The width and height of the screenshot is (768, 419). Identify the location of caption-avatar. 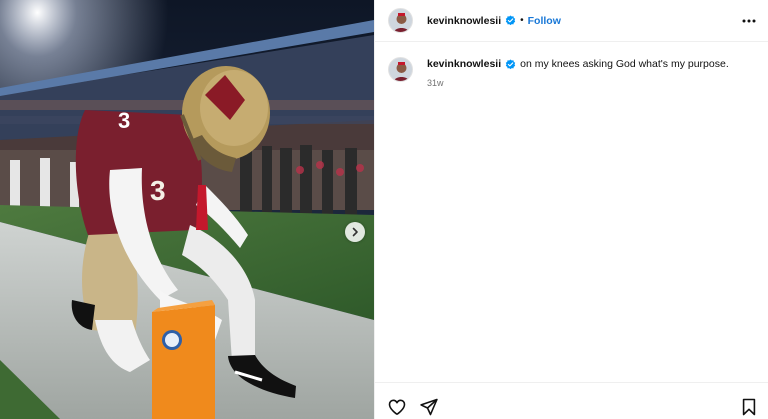
(400, 69).